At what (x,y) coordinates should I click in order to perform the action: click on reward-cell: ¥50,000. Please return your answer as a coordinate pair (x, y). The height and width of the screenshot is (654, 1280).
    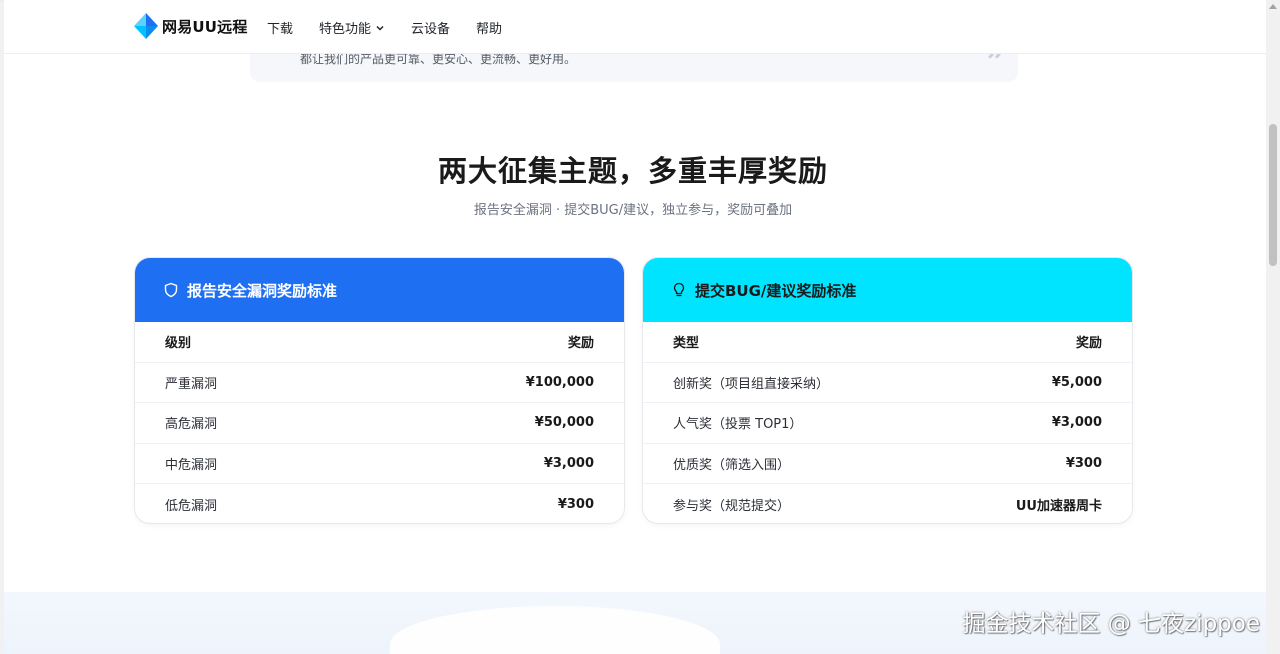
    Looking at the image, I should click on (564, 423).